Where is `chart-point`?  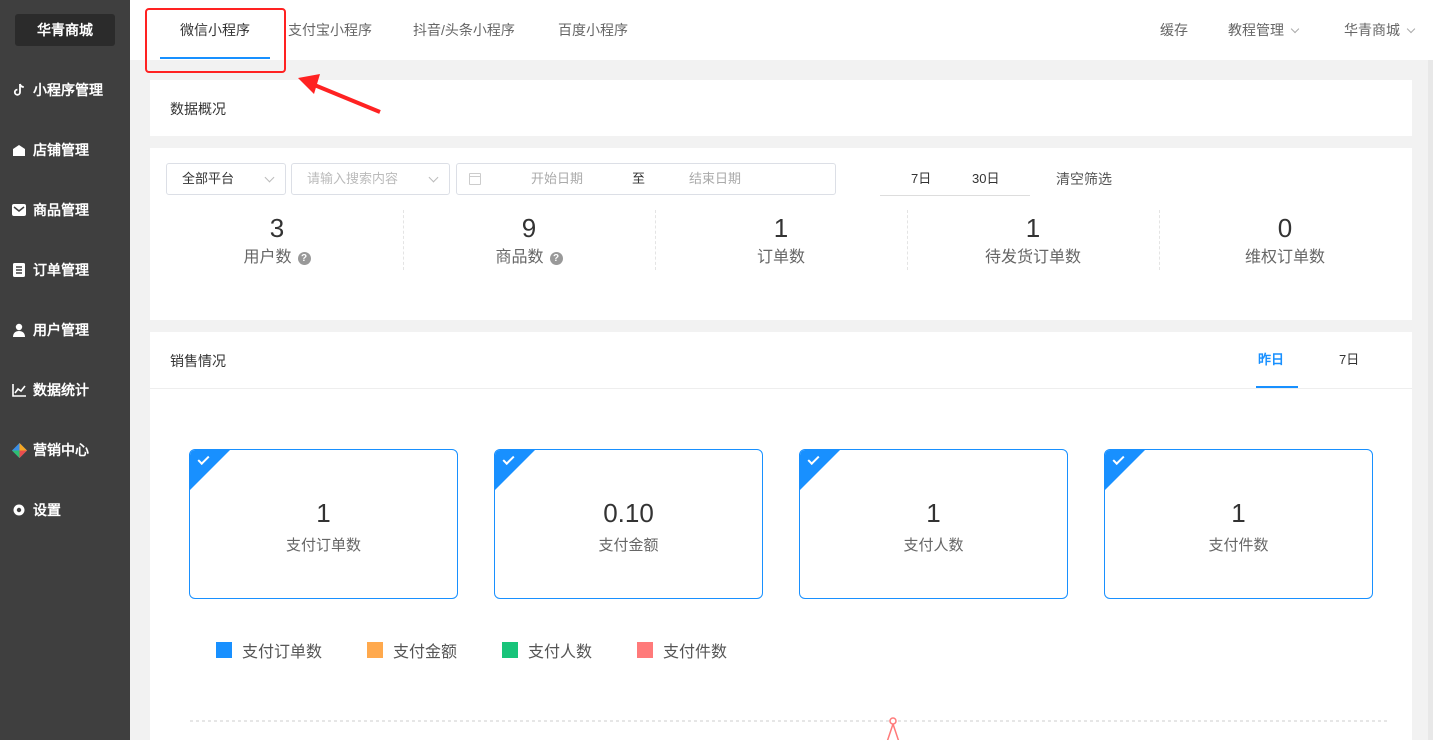
chart-point is located at coordinates (893, 721).